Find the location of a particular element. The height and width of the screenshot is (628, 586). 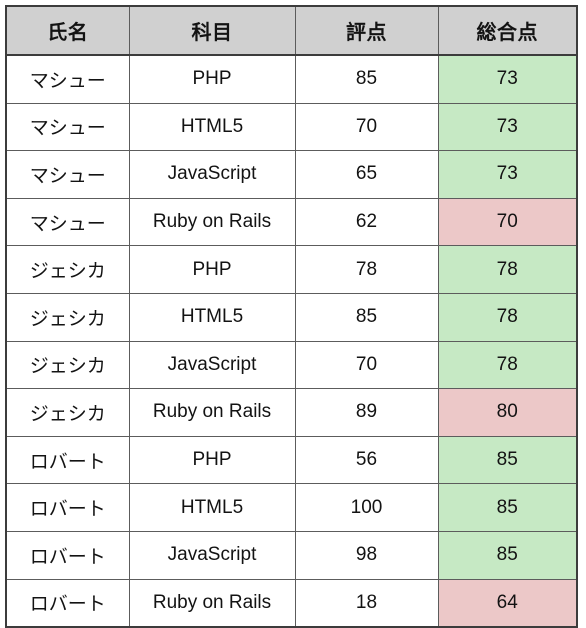

column-header-subject: 科目 is located at coordinates (212, 30).